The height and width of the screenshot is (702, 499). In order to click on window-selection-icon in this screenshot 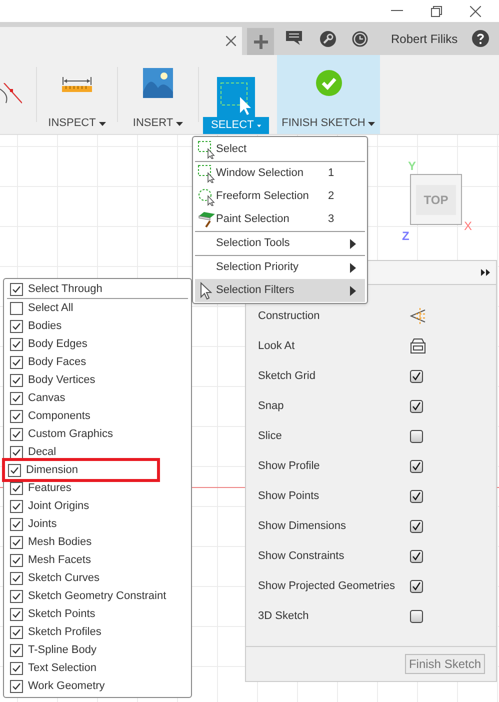, I will do `click(206, 149)`.